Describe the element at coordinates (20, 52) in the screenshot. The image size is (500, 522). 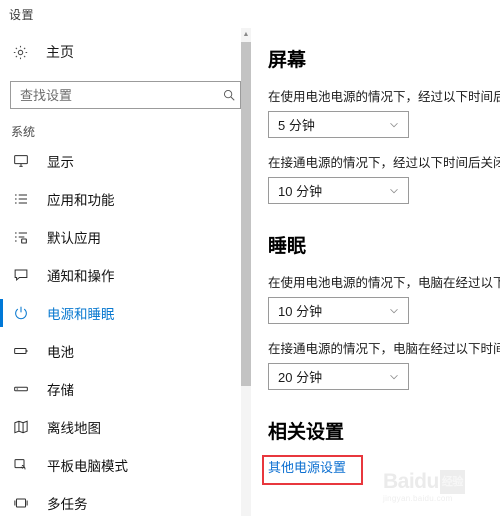
I see `gear-icon` at that location.